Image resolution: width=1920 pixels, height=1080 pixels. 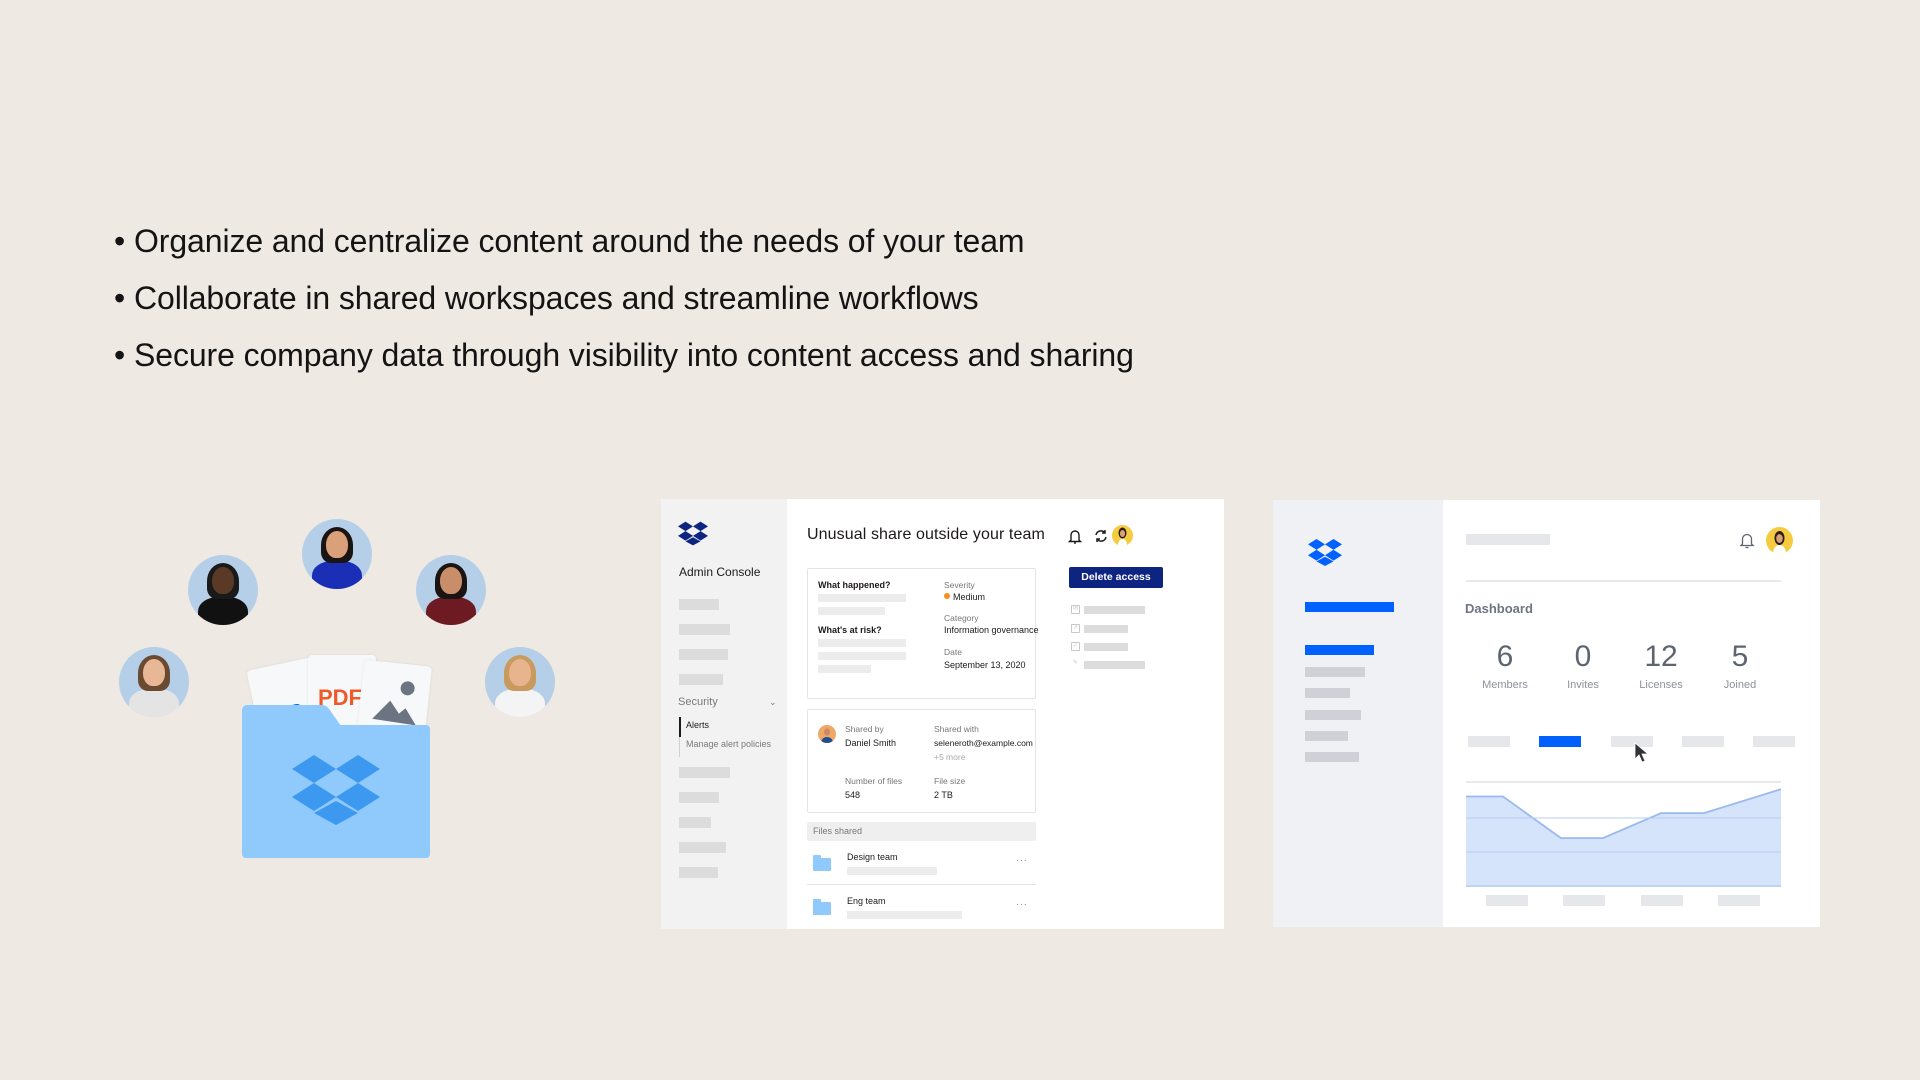 What do you see at coordinates (1116, 577) in the screenshot?
I see `delete-access-button: Delete access` at bounding box center [1116, 577].